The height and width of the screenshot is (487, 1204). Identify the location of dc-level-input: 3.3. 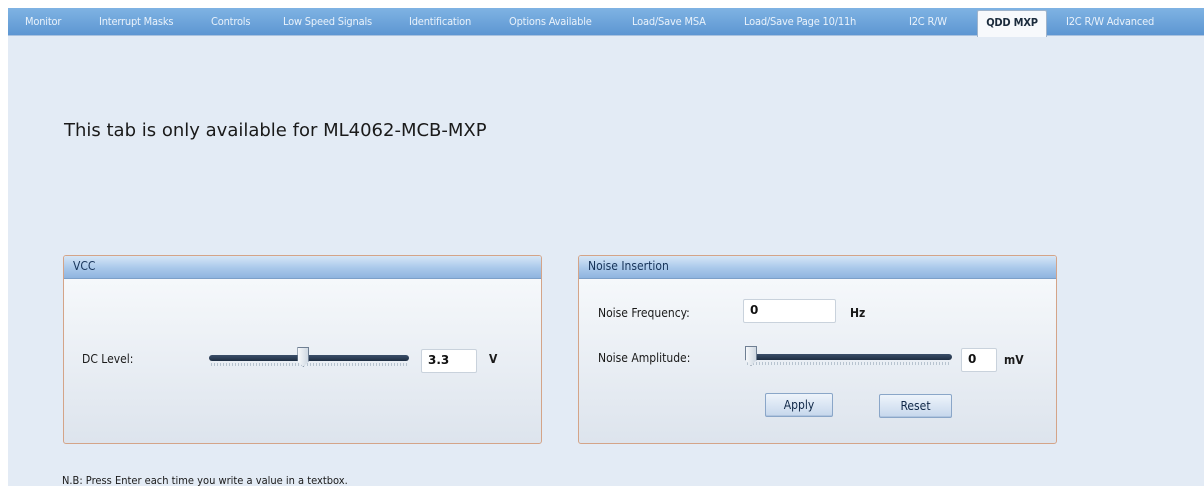
(449, 361).